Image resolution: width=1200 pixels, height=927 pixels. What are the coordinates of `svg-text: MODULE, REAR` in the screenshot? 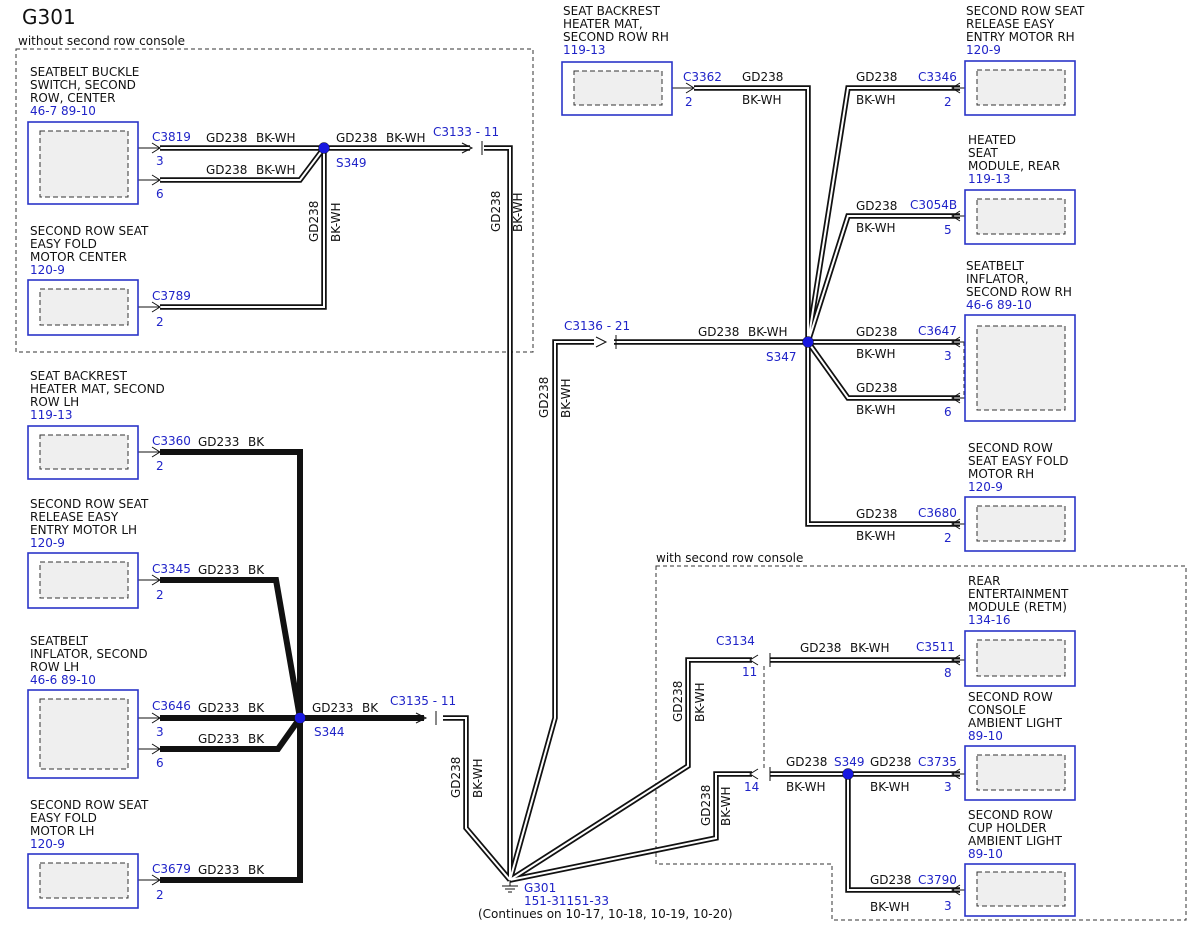 It's located at (1014, 166).